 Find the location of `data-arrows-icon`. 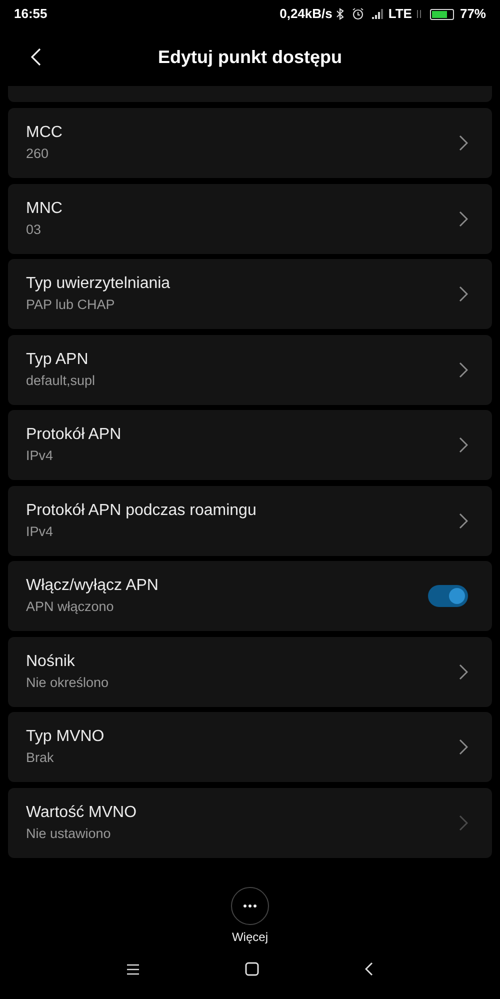

data-arrows-icon is located at coordinates (419, 14).